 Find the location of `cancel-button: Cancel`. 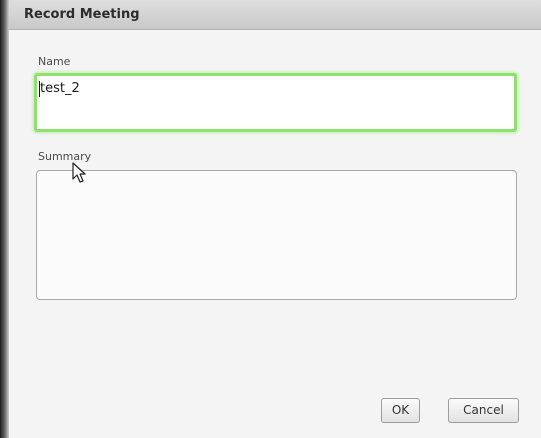

cancel-button: Cancel is located at coordinates (483, 410).